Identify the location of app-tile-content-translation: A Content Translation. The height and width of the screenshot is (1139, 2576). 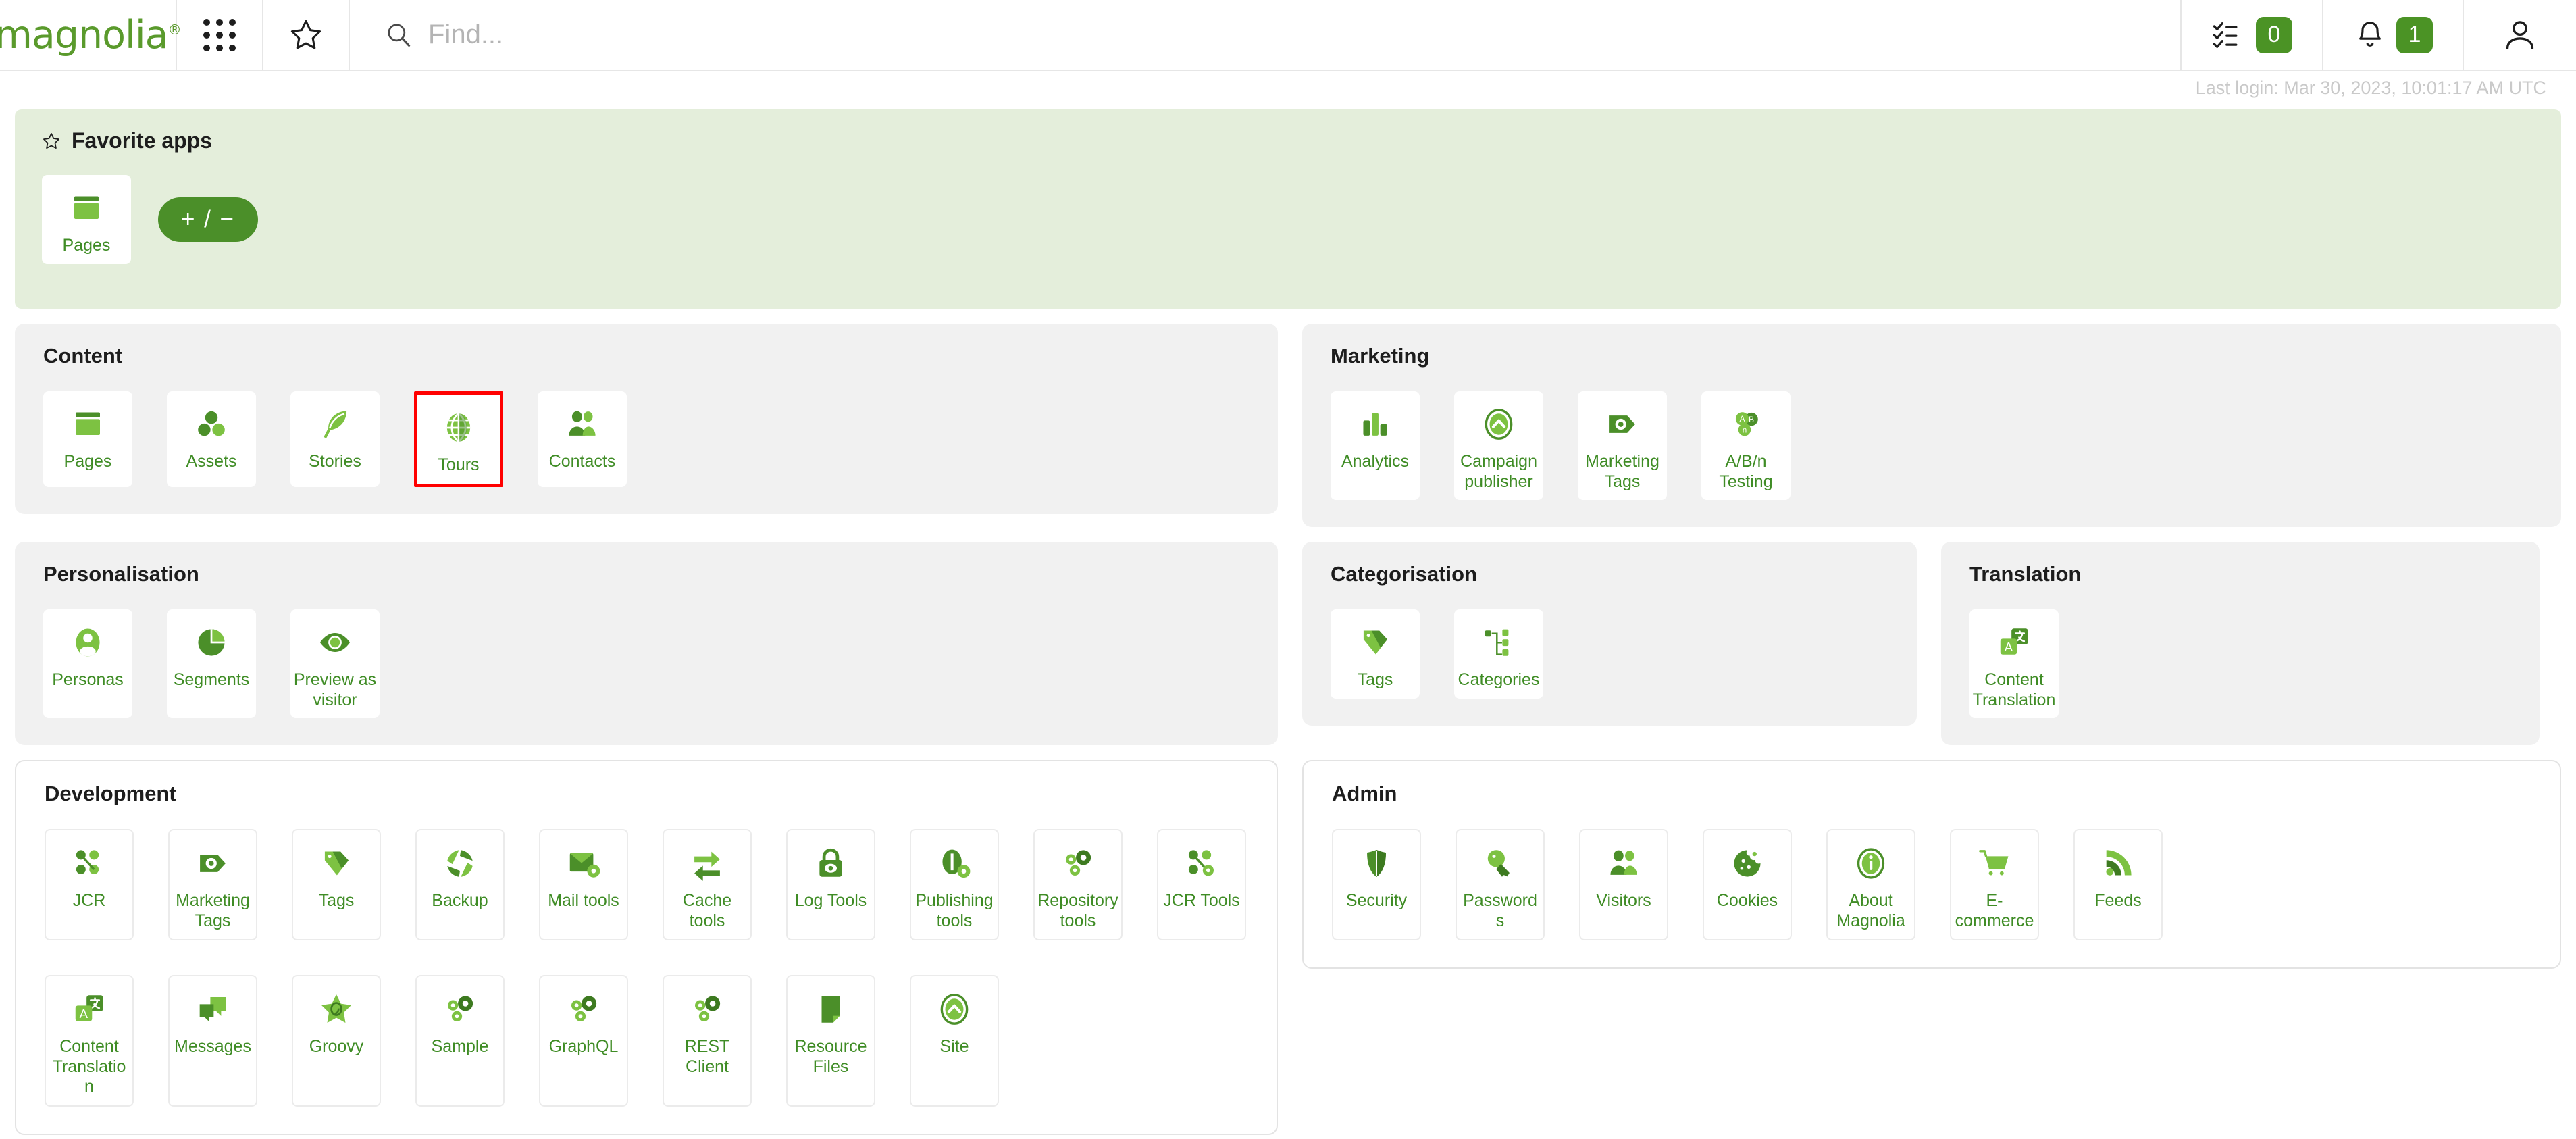
(2014, 663).